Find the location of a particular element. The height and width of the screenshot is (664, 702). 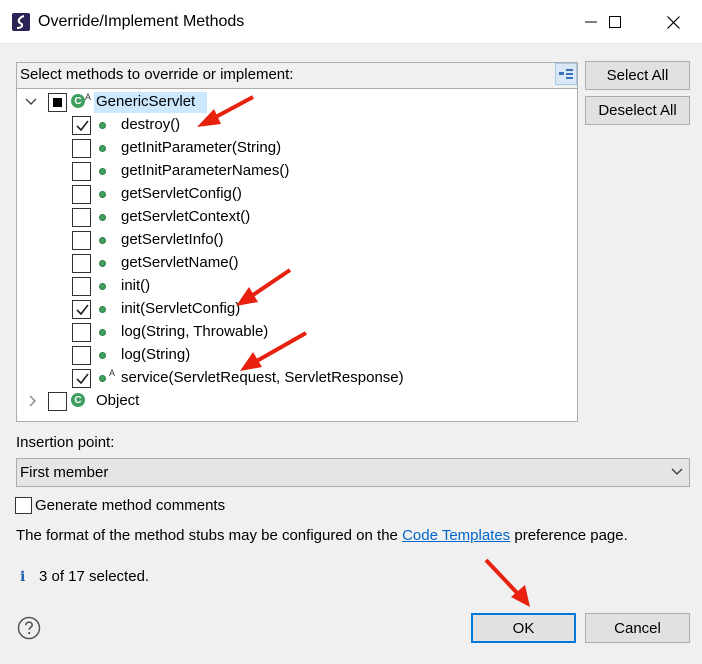

code-templates-link: Code Templates is located at coordinates (456, 535).